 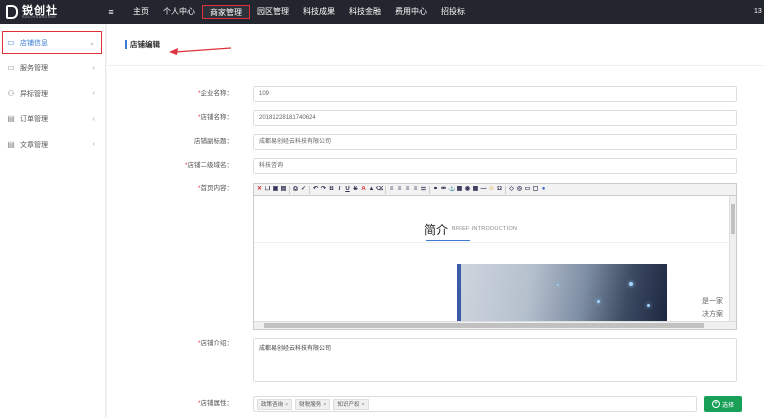 I want to click on shop-subtitle-field: 成都易创经云科技有限公司, so click(x=495, y=142).